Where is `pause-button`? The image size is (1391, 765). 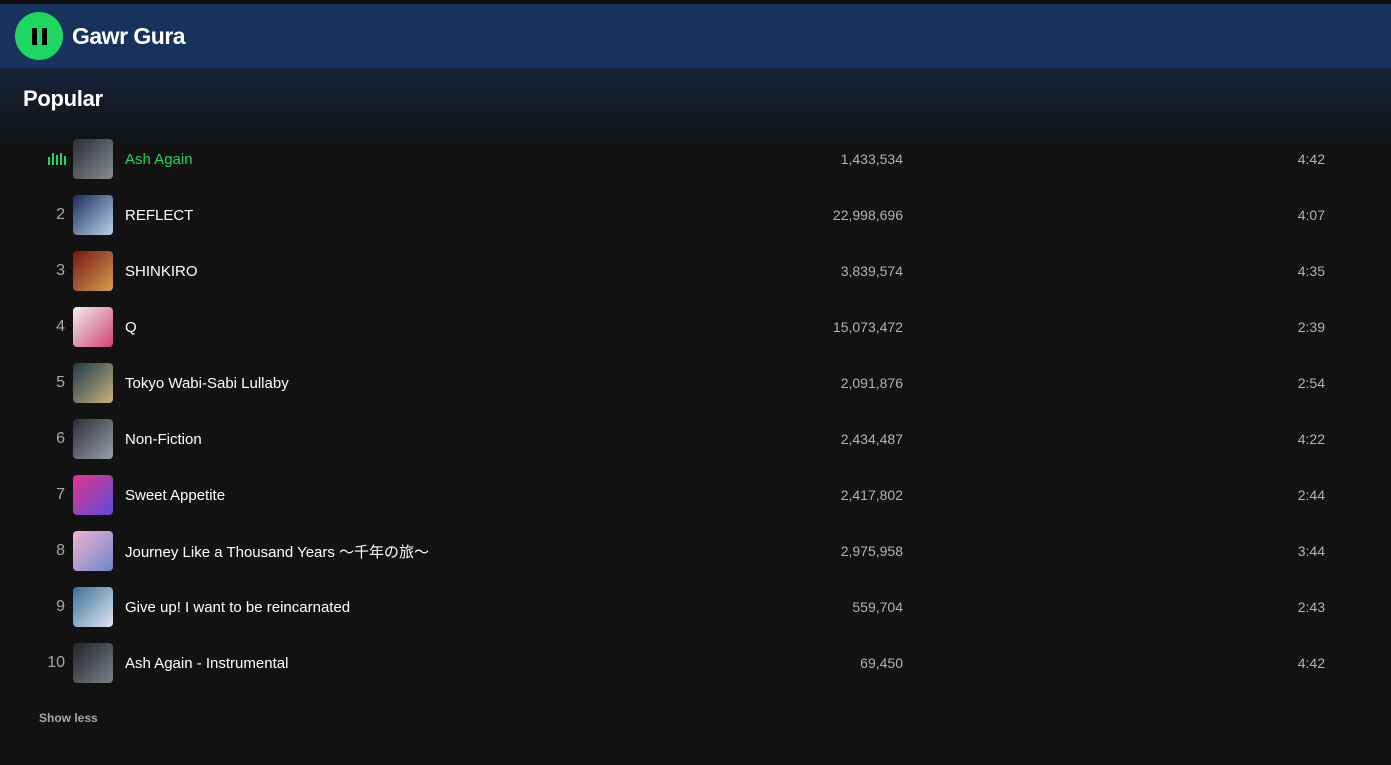
pause-button is located at coordinates (39, 36).